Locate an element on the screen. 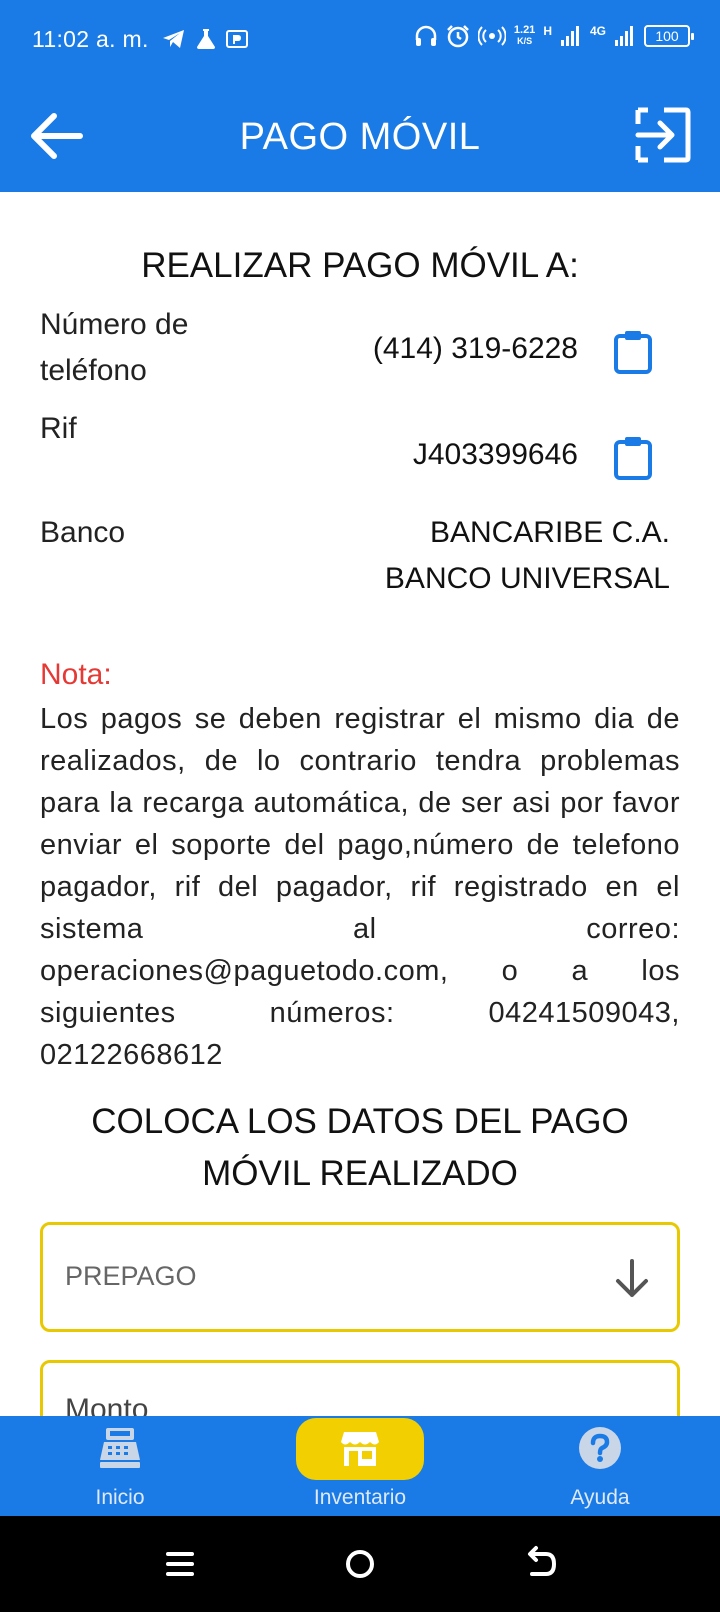 The image size is (720, 1612). hotspot-icon is located at coordinates (491, 36).